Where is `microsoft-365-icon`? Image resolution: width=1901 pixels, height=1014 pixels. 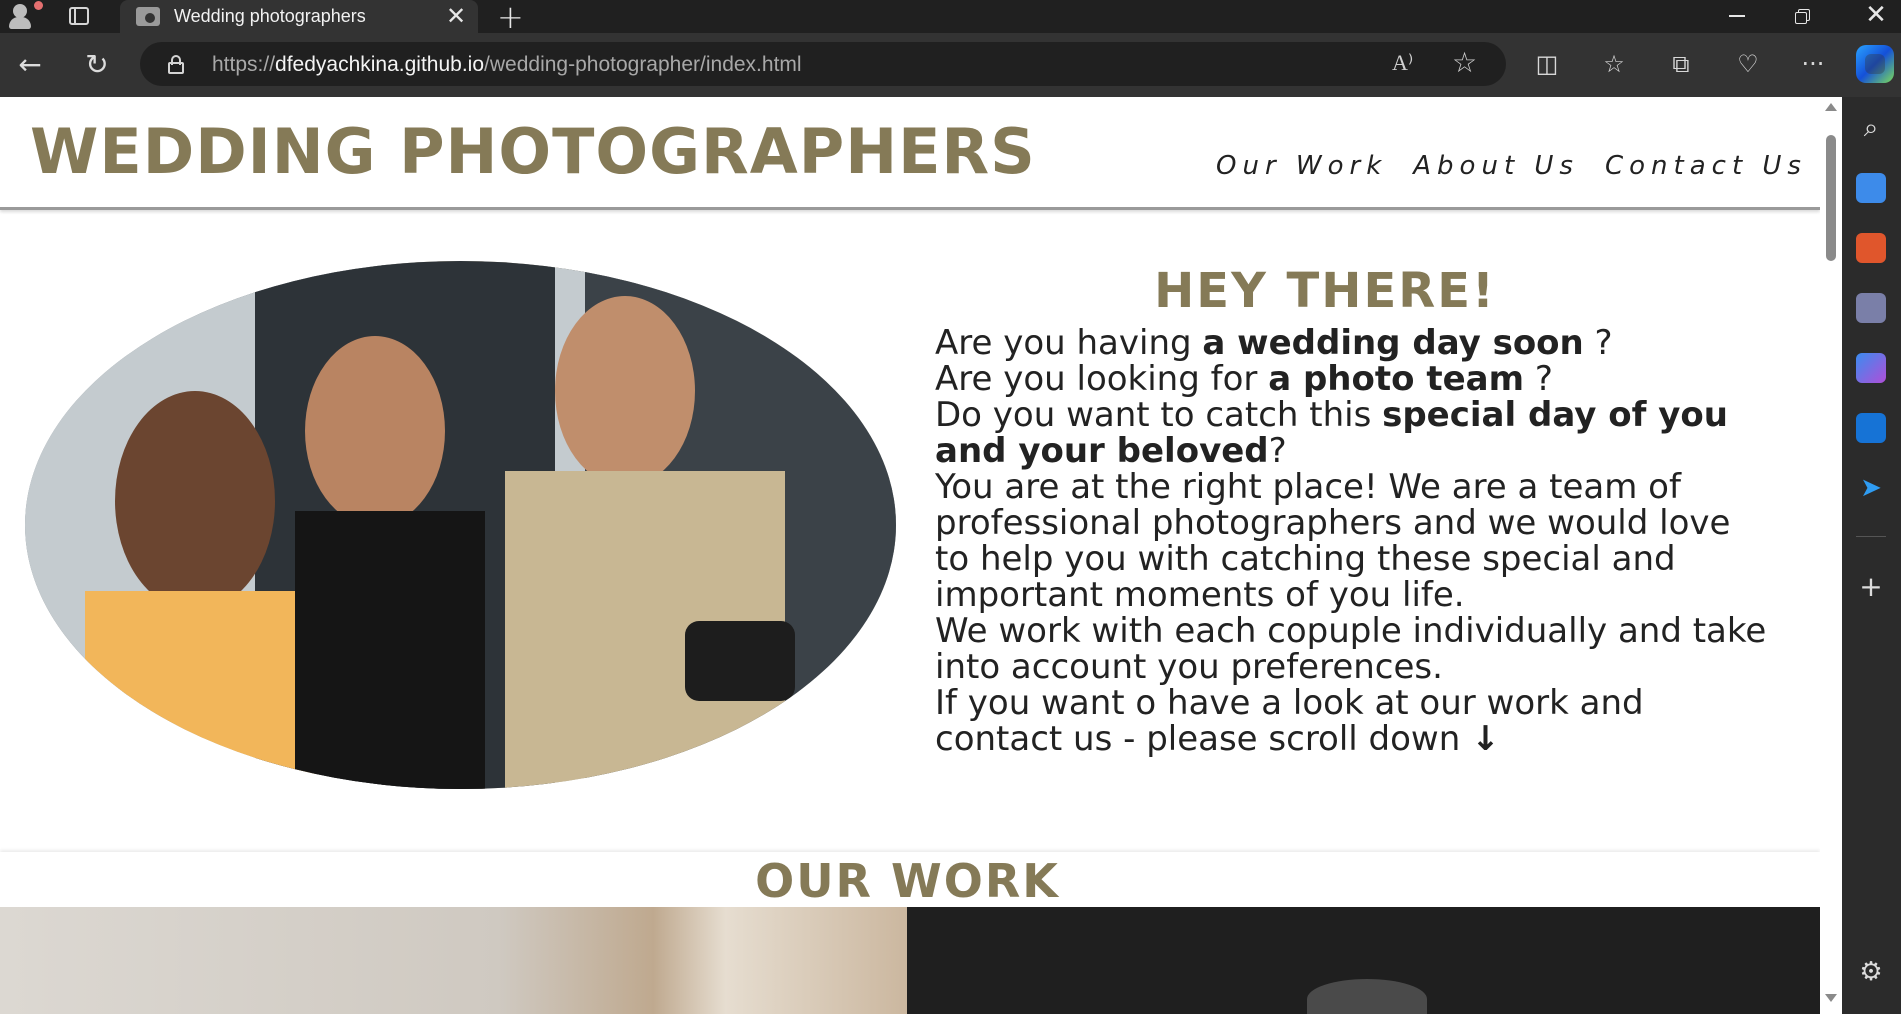 microsoft-365-icon is located at coordinates (1871, 368).